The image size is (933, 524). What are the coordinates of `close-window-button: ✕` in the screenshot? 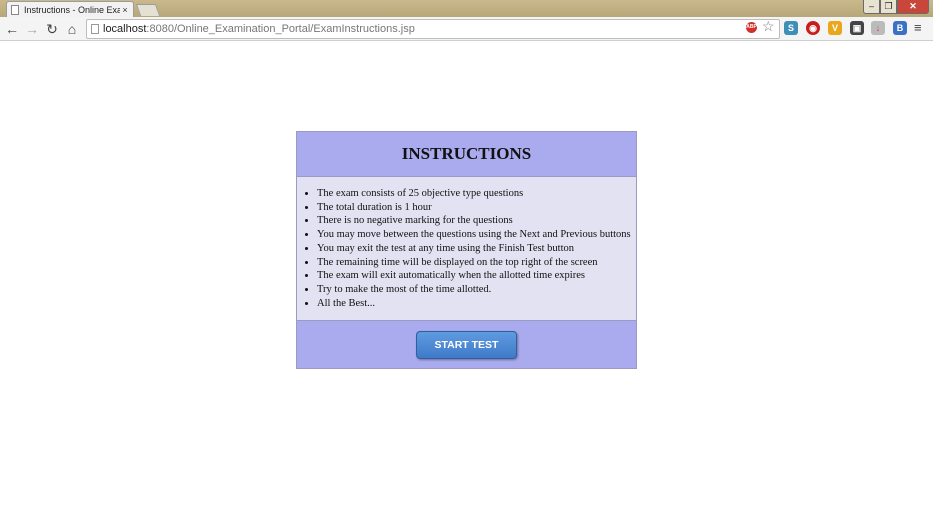 It's located at (913, 7).